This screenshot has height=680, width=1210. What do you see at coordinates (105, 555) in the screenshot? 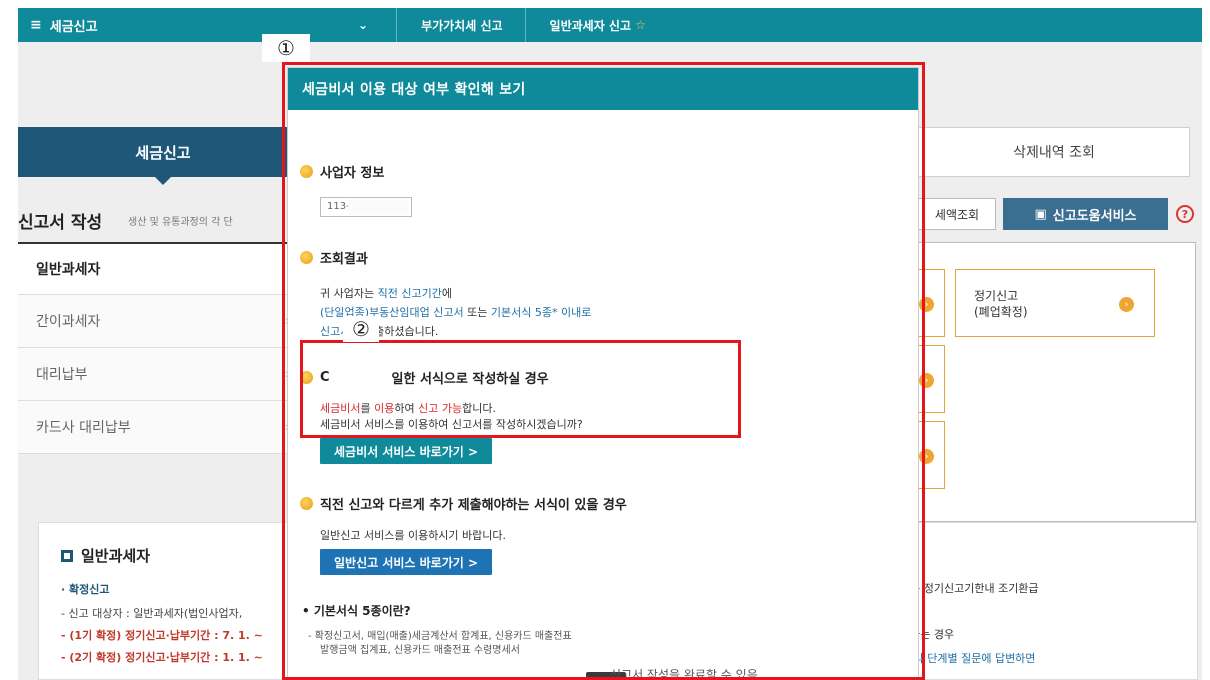
I see `info-title: 일반과세자` at bounding box center [105, 555].